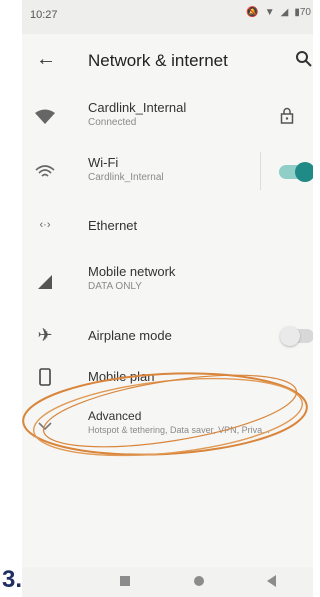 The image size is (320, 597). I want to click on airplane-toggle, so click(296, 336).